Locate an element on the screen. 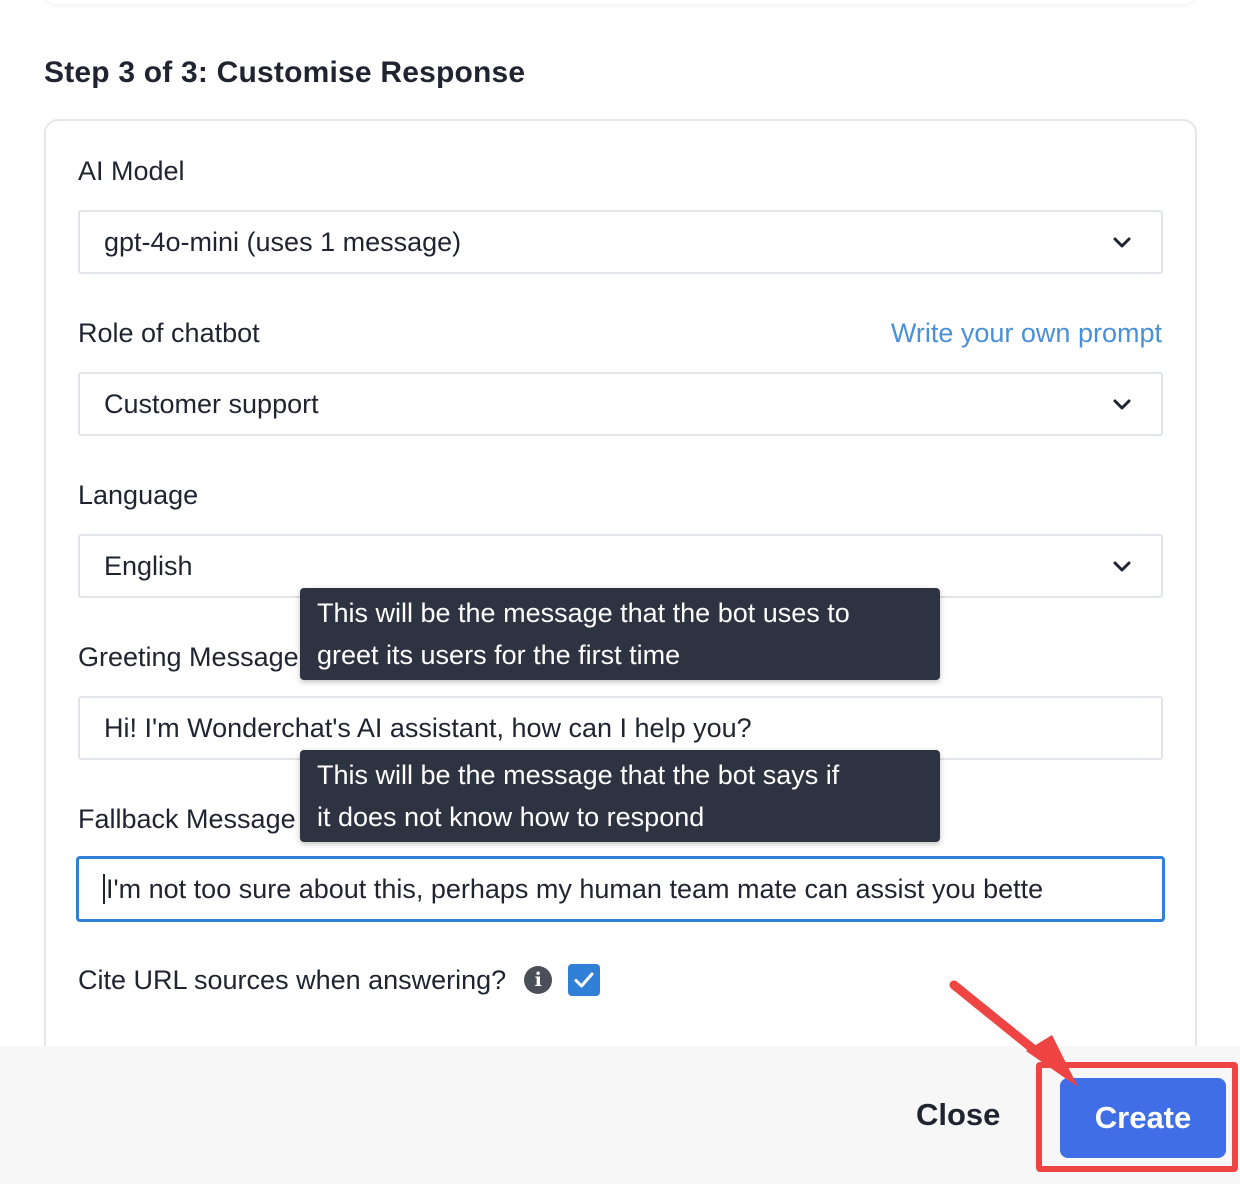 Image resolution: width=1240 pixels, height=1184 pixels. text-caret is located at coordinates (104, 889).